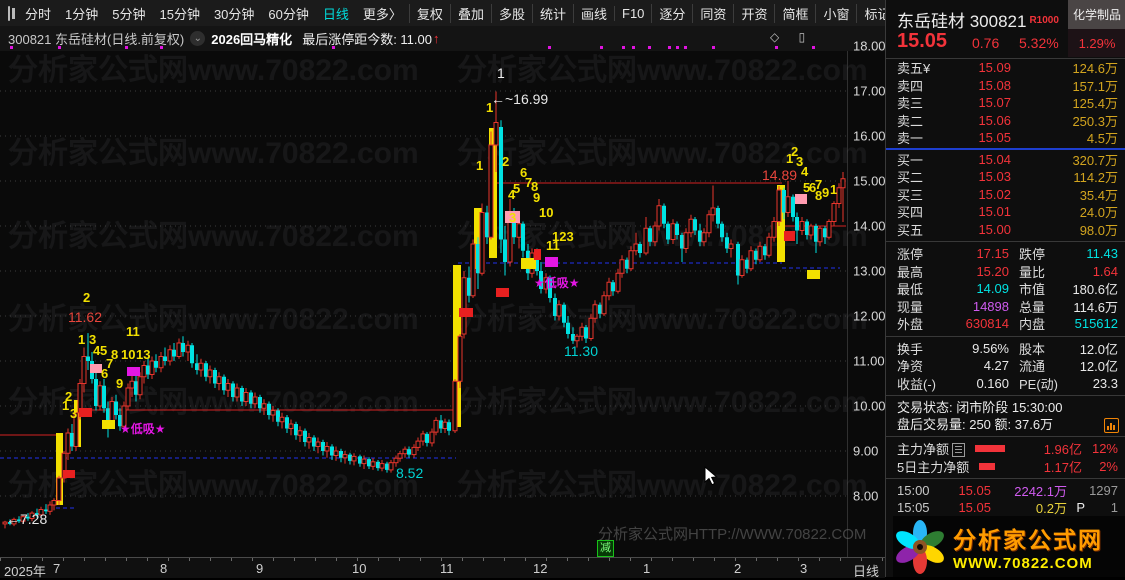 The height and width of the screenshot is (580, 1125). I want to click on y-axis-label: 12.00, so click(869, 316).